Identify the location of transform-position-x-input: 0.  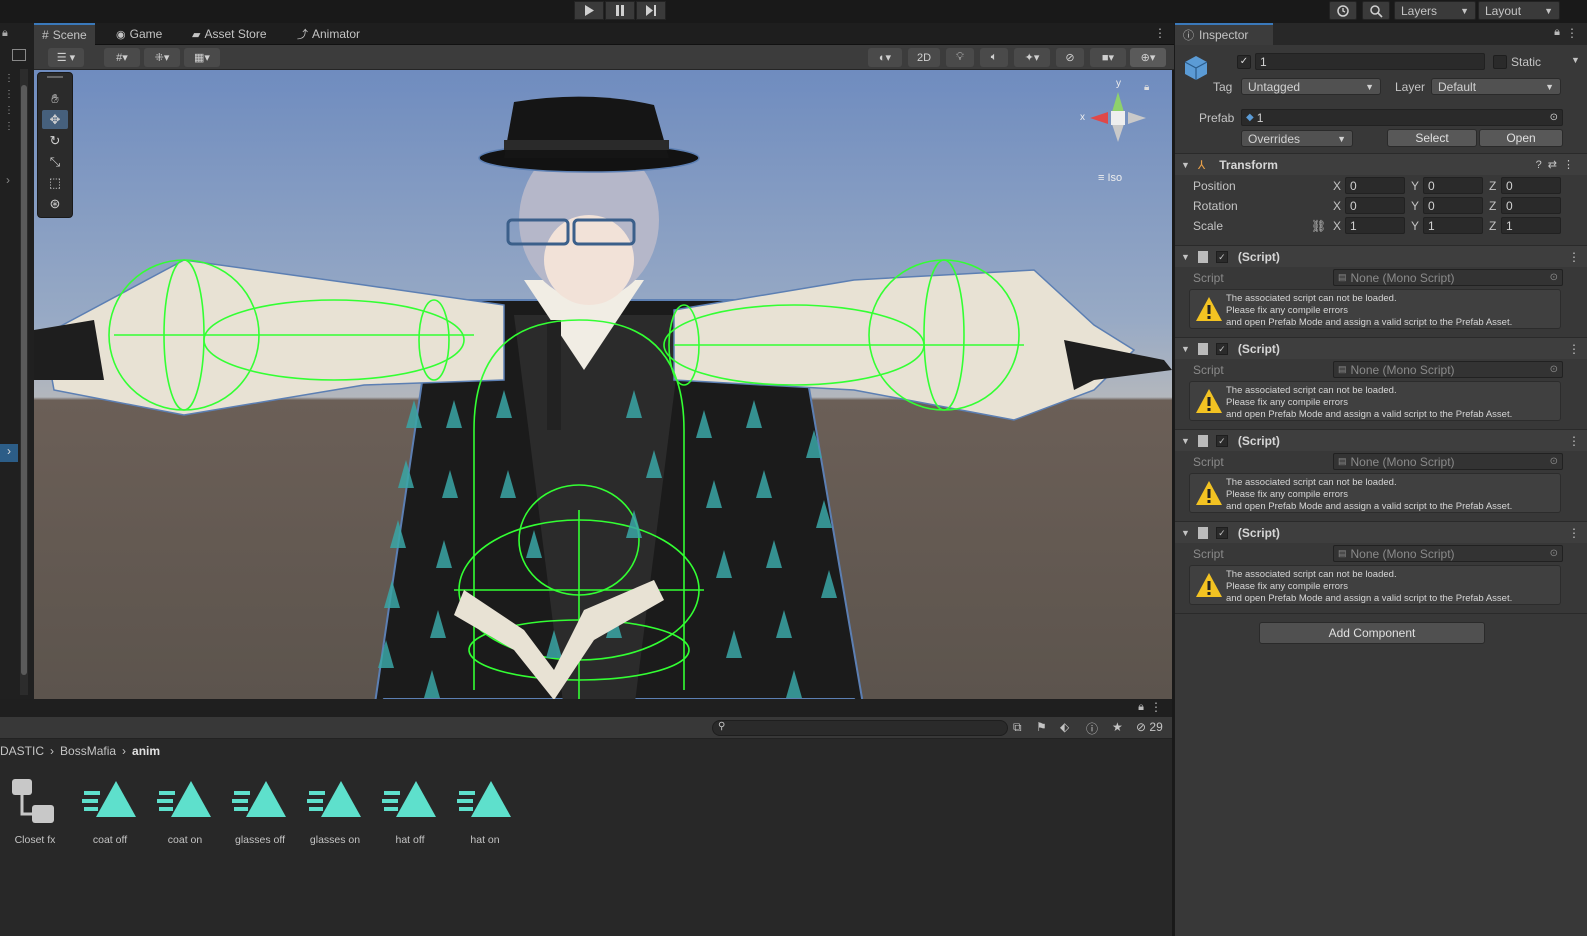
(1375, 185).